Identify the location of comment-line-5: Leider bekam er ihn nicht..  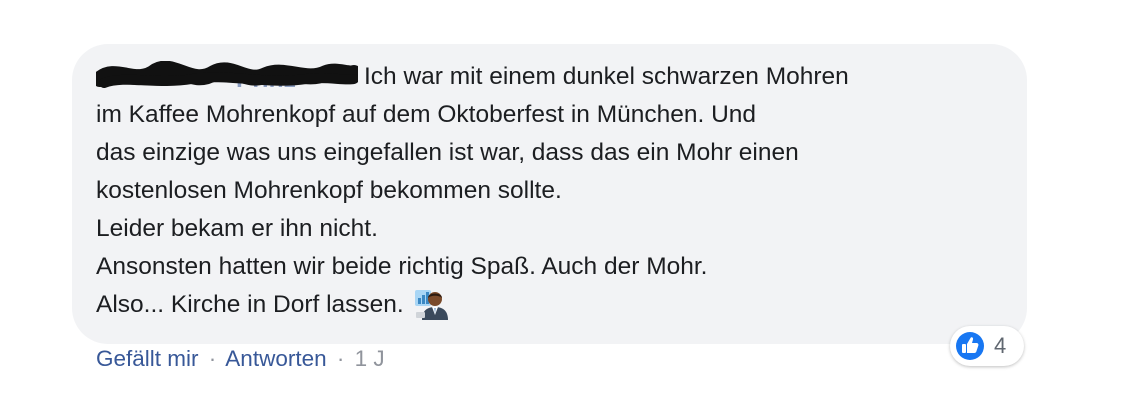
(237, 228).